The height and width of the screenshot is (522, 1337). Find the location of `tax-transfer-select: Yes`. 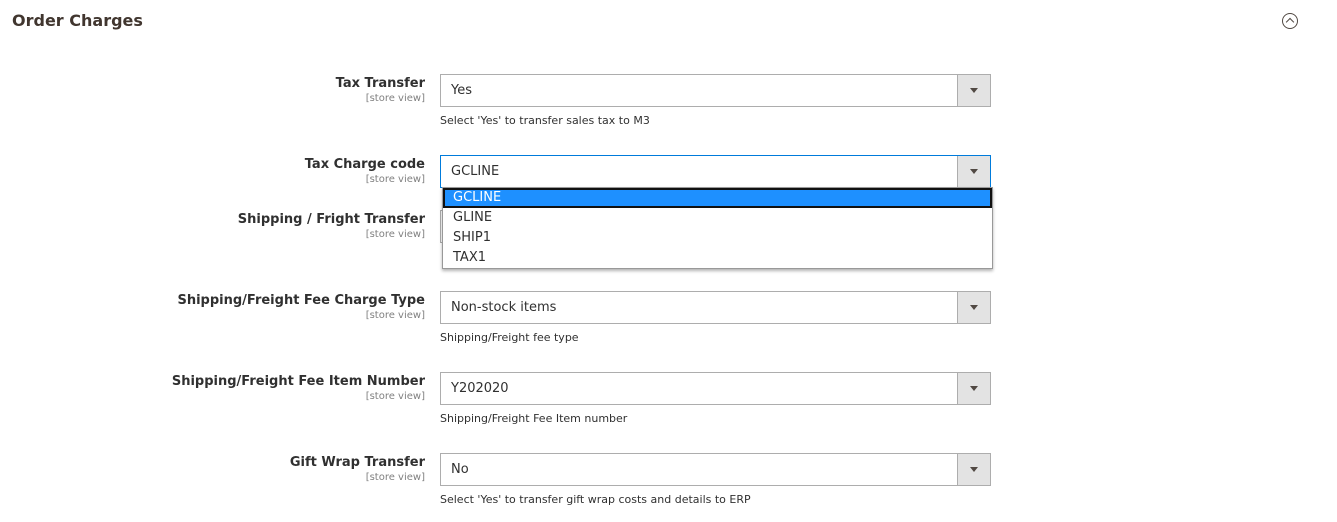

tax-transfer-select: Yes is located at coordinates (715, 90).